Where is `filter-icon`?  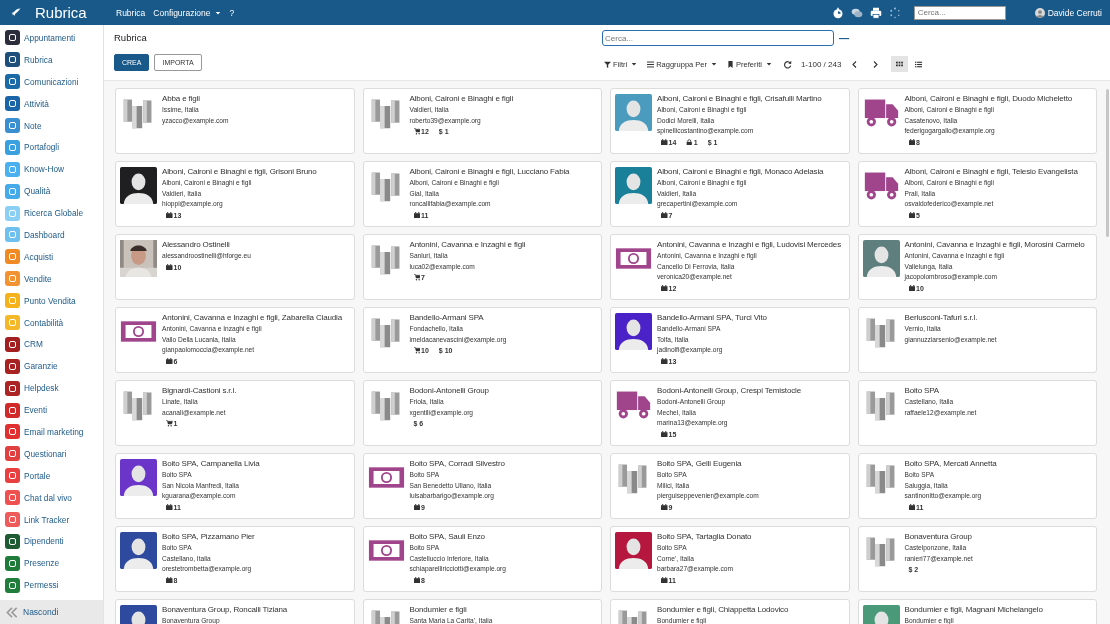 filter-icon is located at coordinates (607, 64).